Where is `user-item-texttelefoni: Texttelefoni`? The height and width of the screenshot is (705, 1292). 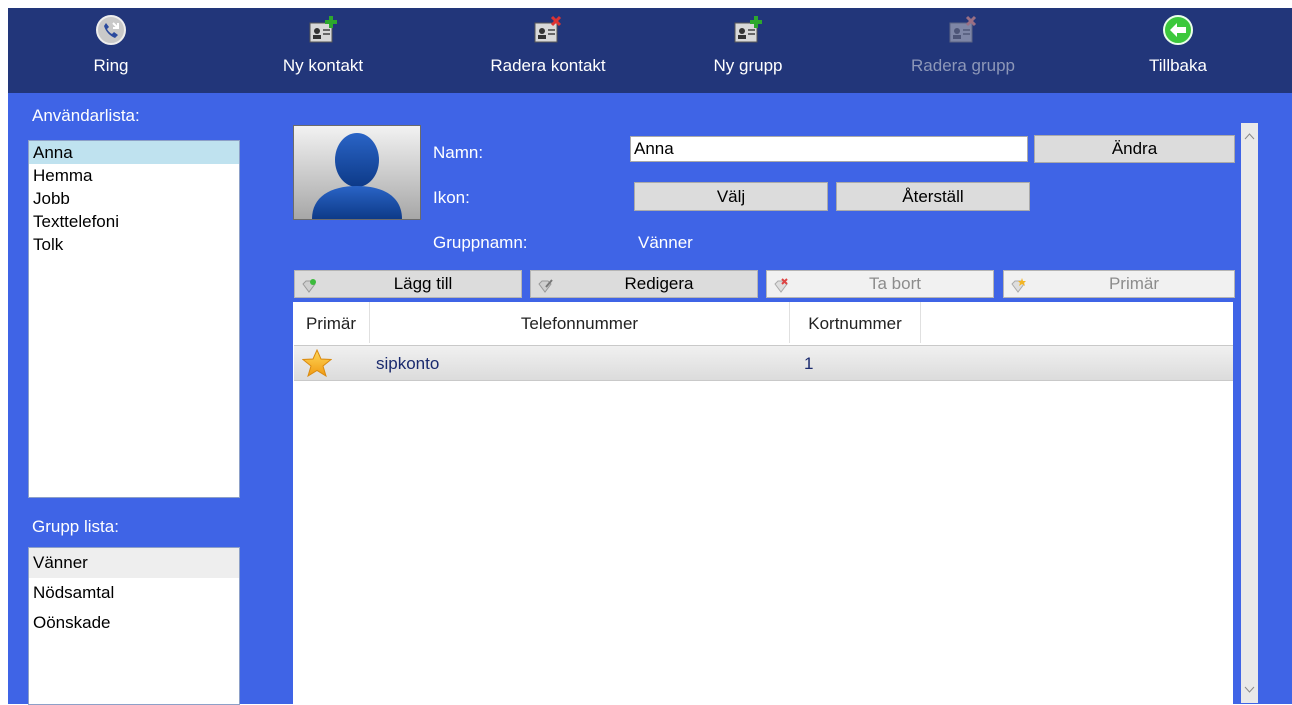 user-item-texttelefoni: Texttelefoni is located at coordinates (134, 221).